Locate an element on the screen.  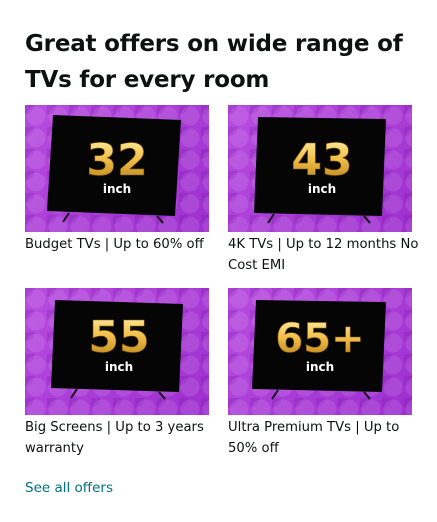
tile-budget-tvs: 32 inch Budget TVs | Up to 60% off is located at coordinates (117, 178).